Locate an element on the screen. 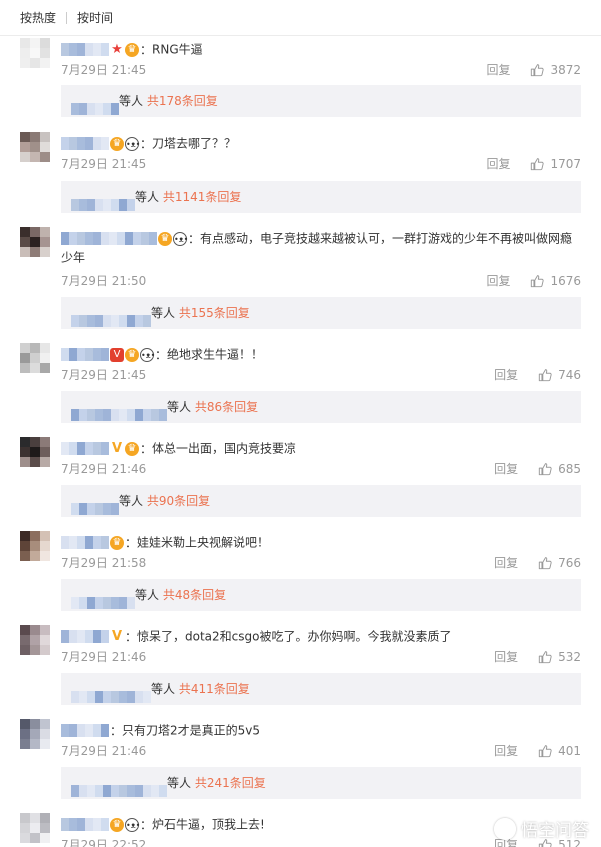  comment-actions: 回复 766 is located at coordinates (537, 563).